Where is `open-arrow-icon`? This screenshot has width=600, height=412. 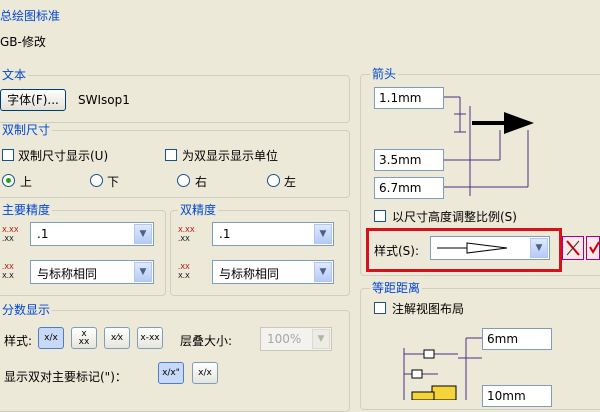 open-arrow-icon is located at coordinates (472, 248).